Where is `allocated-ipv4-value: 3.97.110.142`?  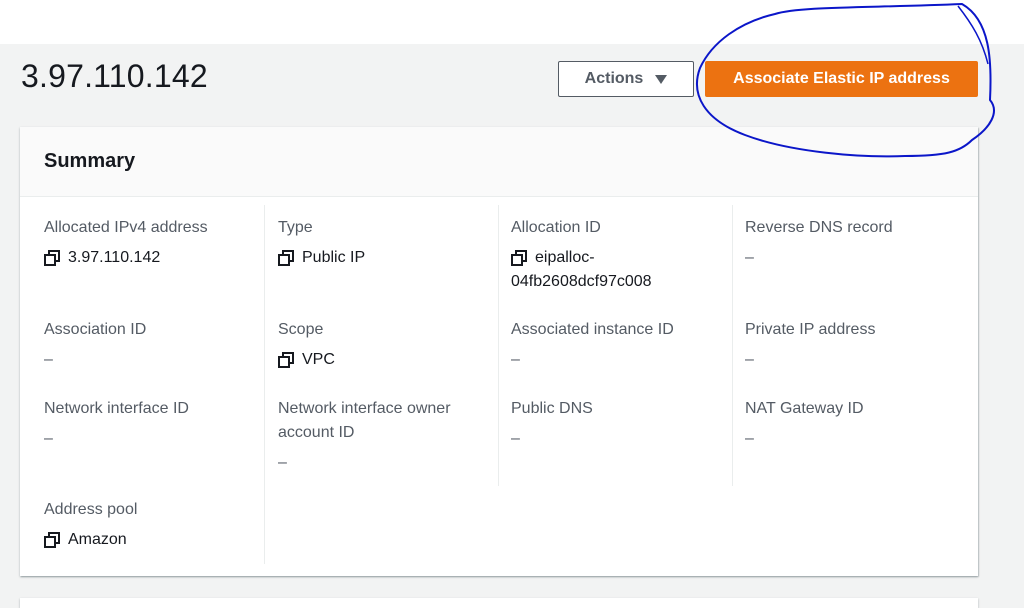 allocated-ipv4-value: 3.97.110.142 is located at coordinates (114, 257).